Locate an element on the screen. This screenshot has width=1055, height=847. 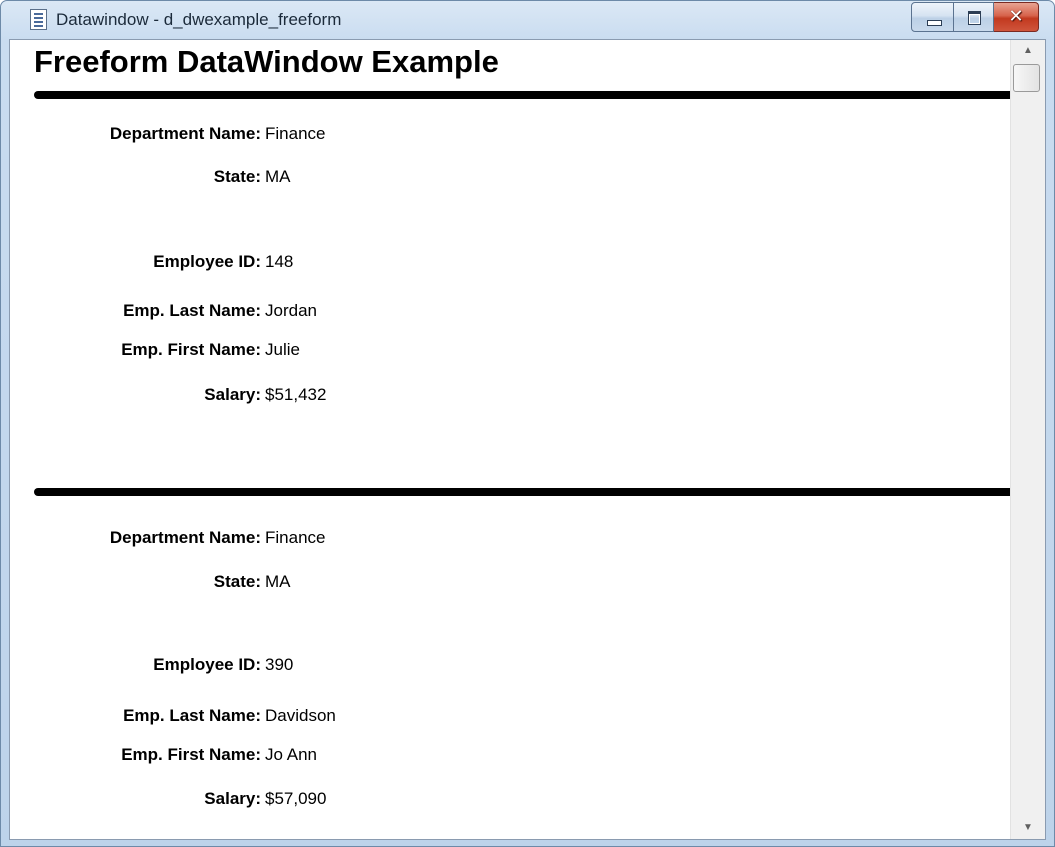
last-name-value: Jordan is located at coordinates (291, 311).